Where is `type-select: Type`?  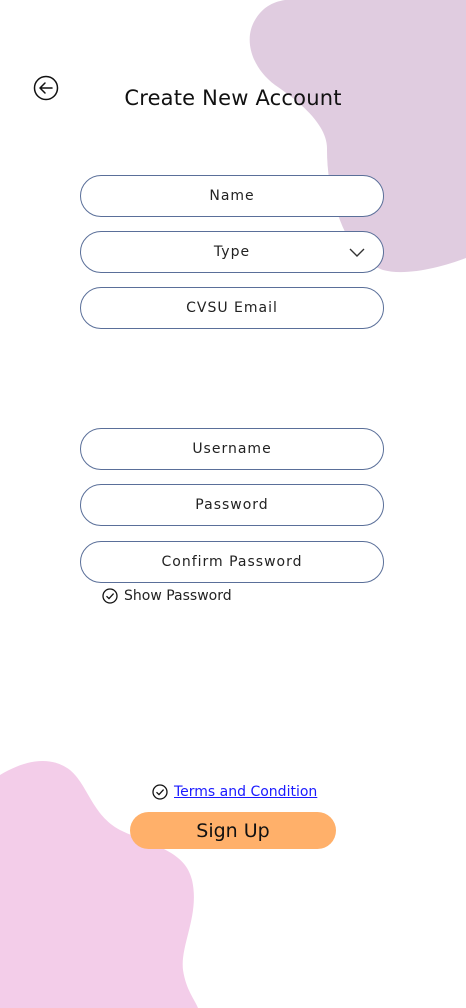 type-select: Type is located at coordinates (232, 252).